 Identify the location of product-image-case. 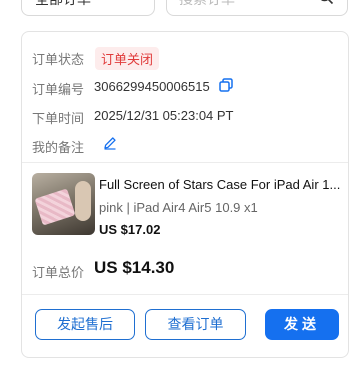
(55, 207).